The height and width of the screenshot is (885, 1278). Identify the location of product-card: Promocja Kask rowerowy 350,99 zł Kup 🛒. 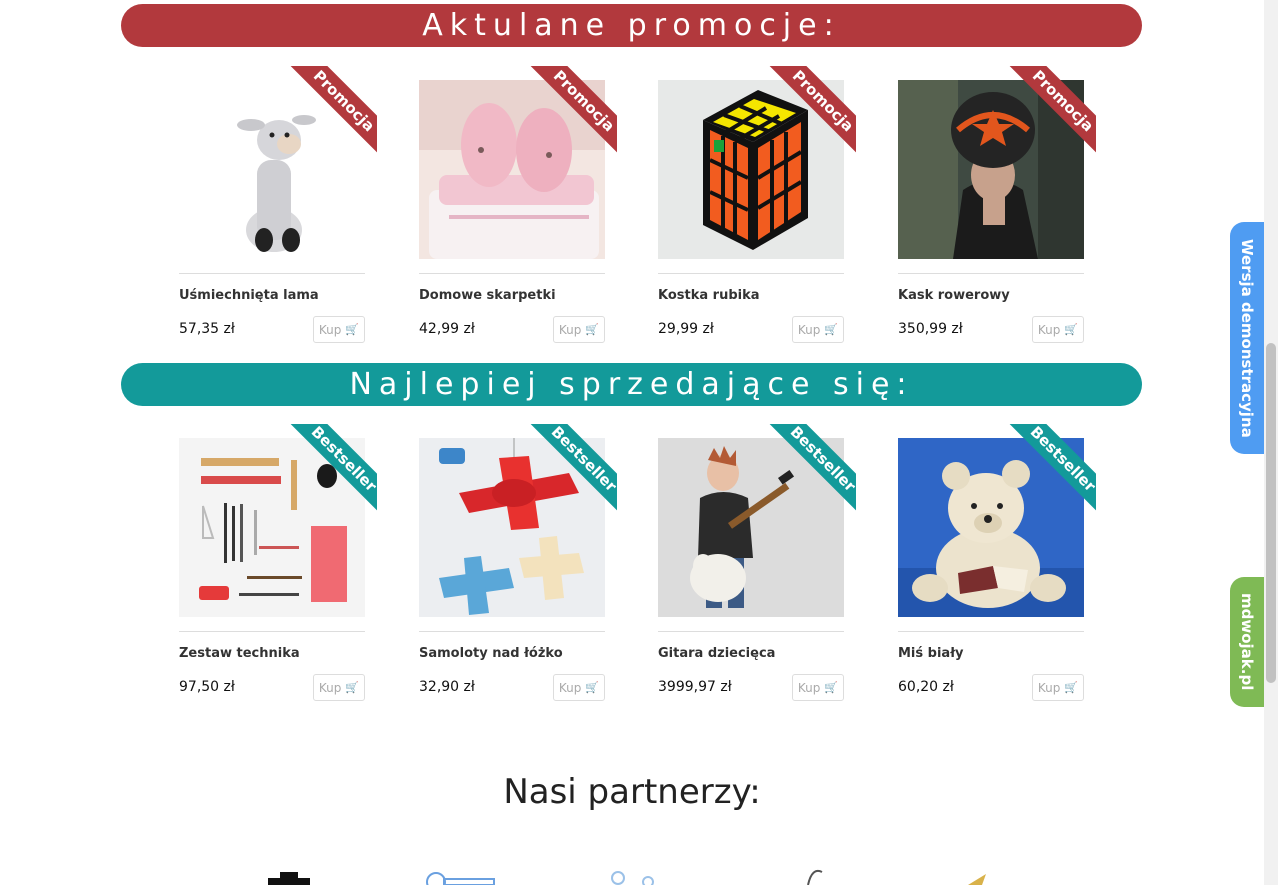
(997, 206).